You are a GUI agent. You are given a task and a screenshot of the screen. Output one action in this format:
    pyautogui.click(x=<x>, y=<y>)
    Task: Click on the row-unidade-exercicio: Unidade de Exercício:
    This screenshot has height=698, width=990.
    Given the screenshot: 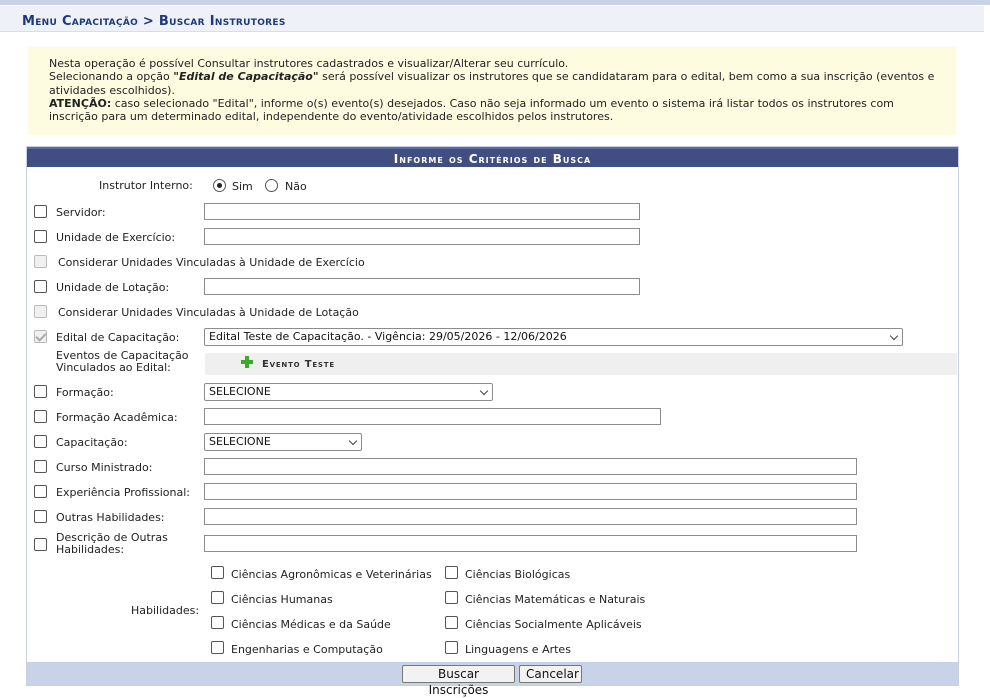 What is the action you would take?
    pyautogui.click(x=492, y=238)
    